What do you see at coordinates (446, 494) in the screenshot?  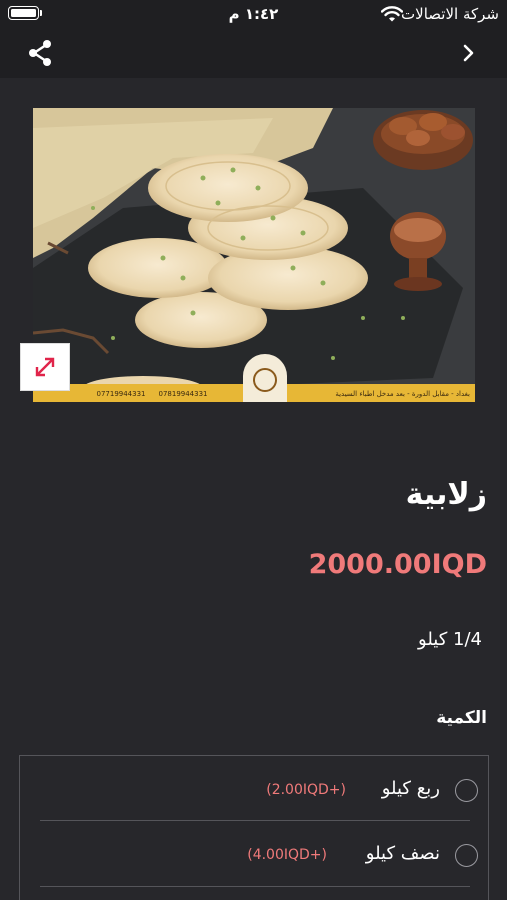 I see `product-title: زلابية` at bounding box center [446, 494].